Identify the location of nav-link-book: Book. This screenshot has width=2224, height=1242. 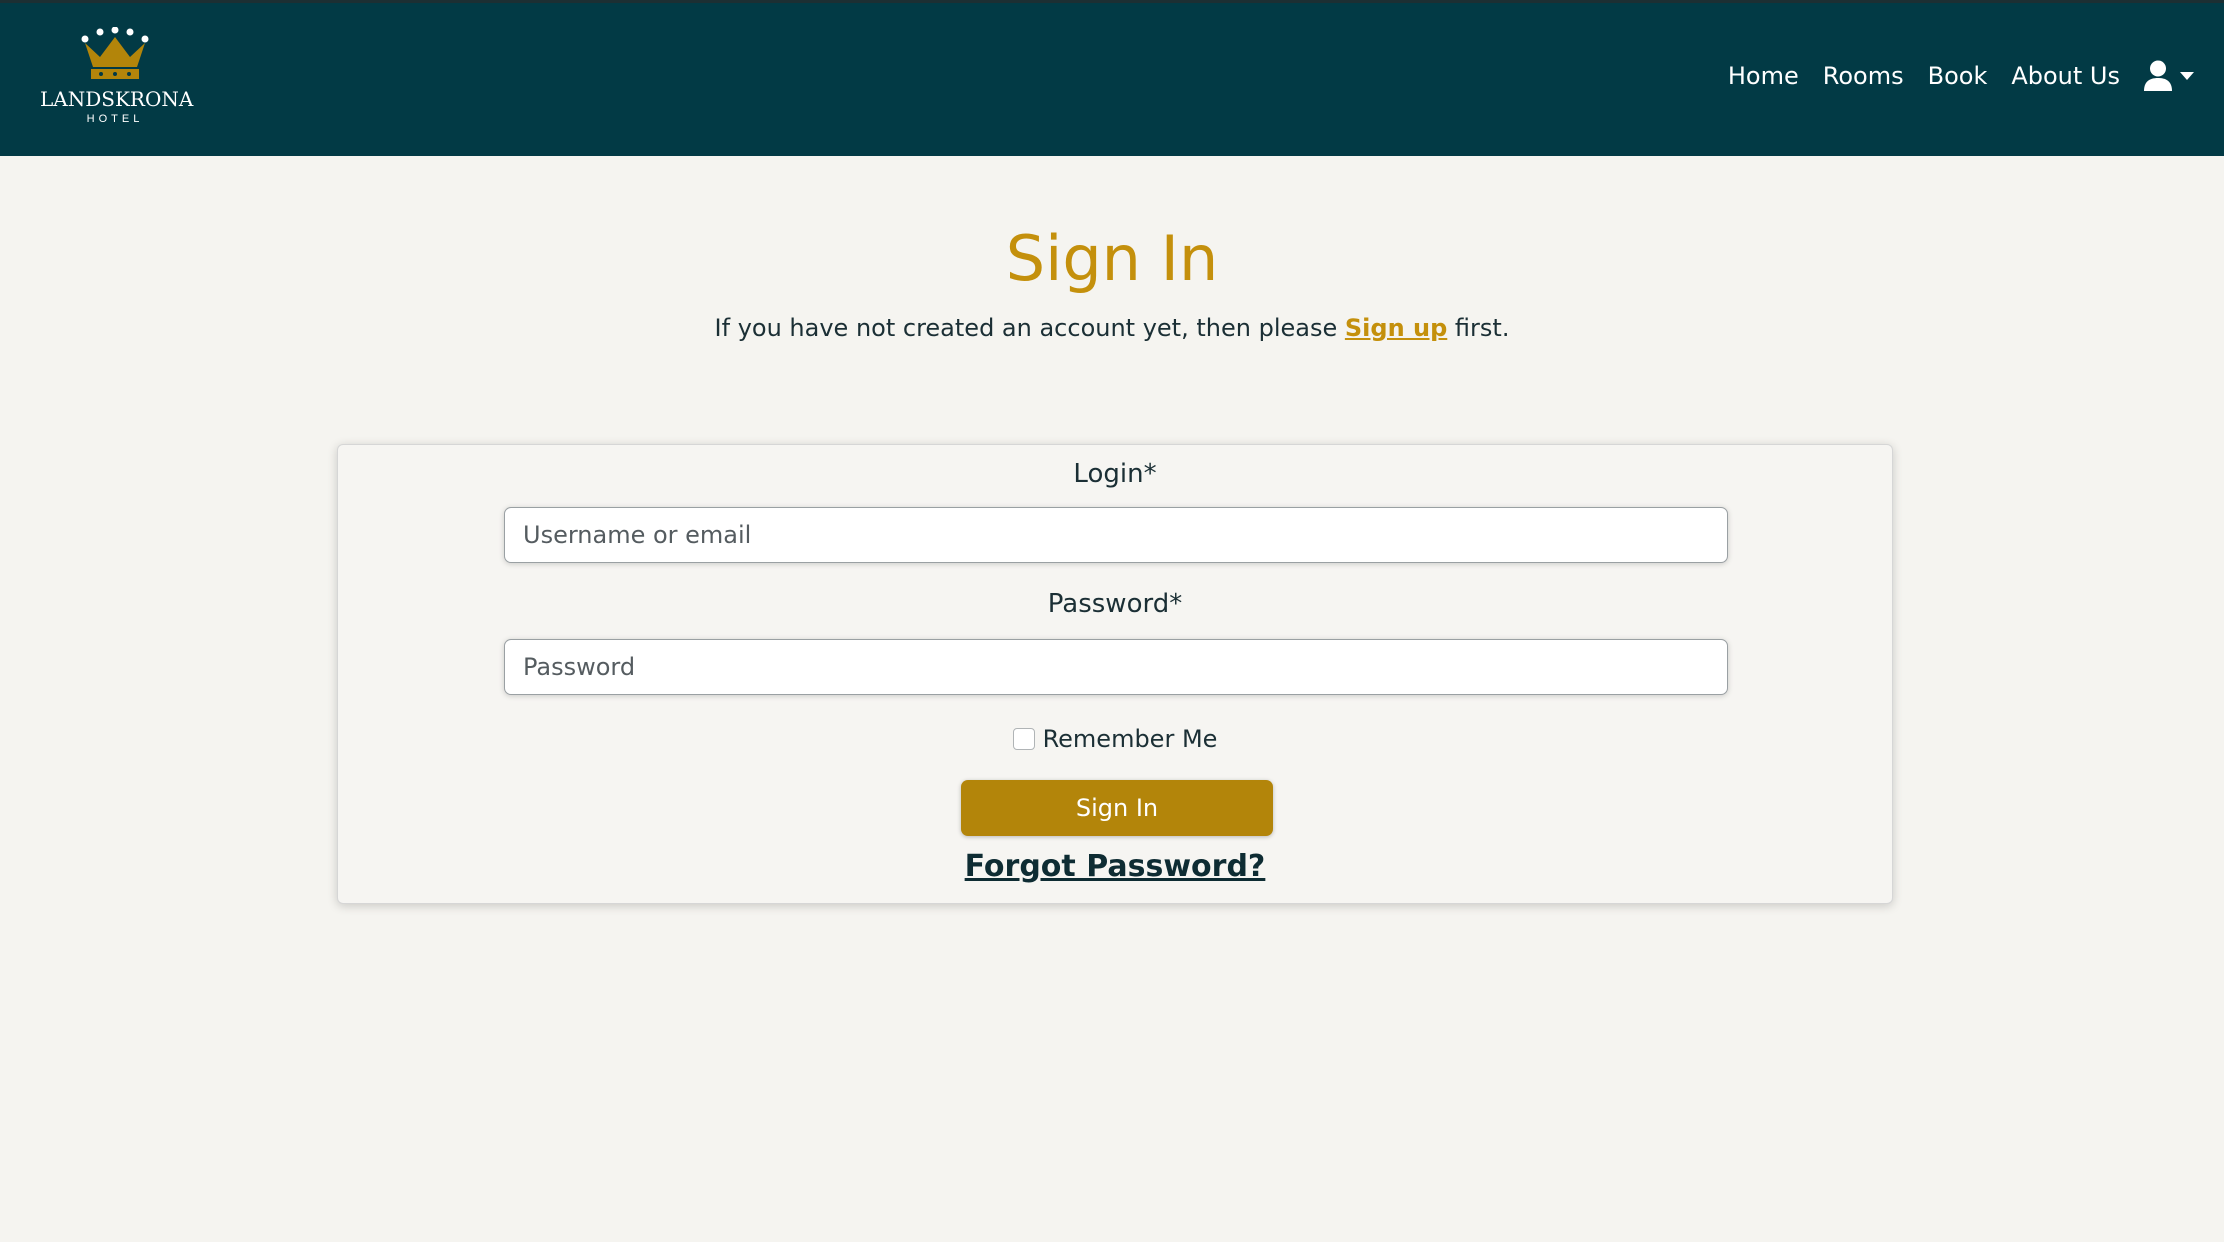
(1958, 76).